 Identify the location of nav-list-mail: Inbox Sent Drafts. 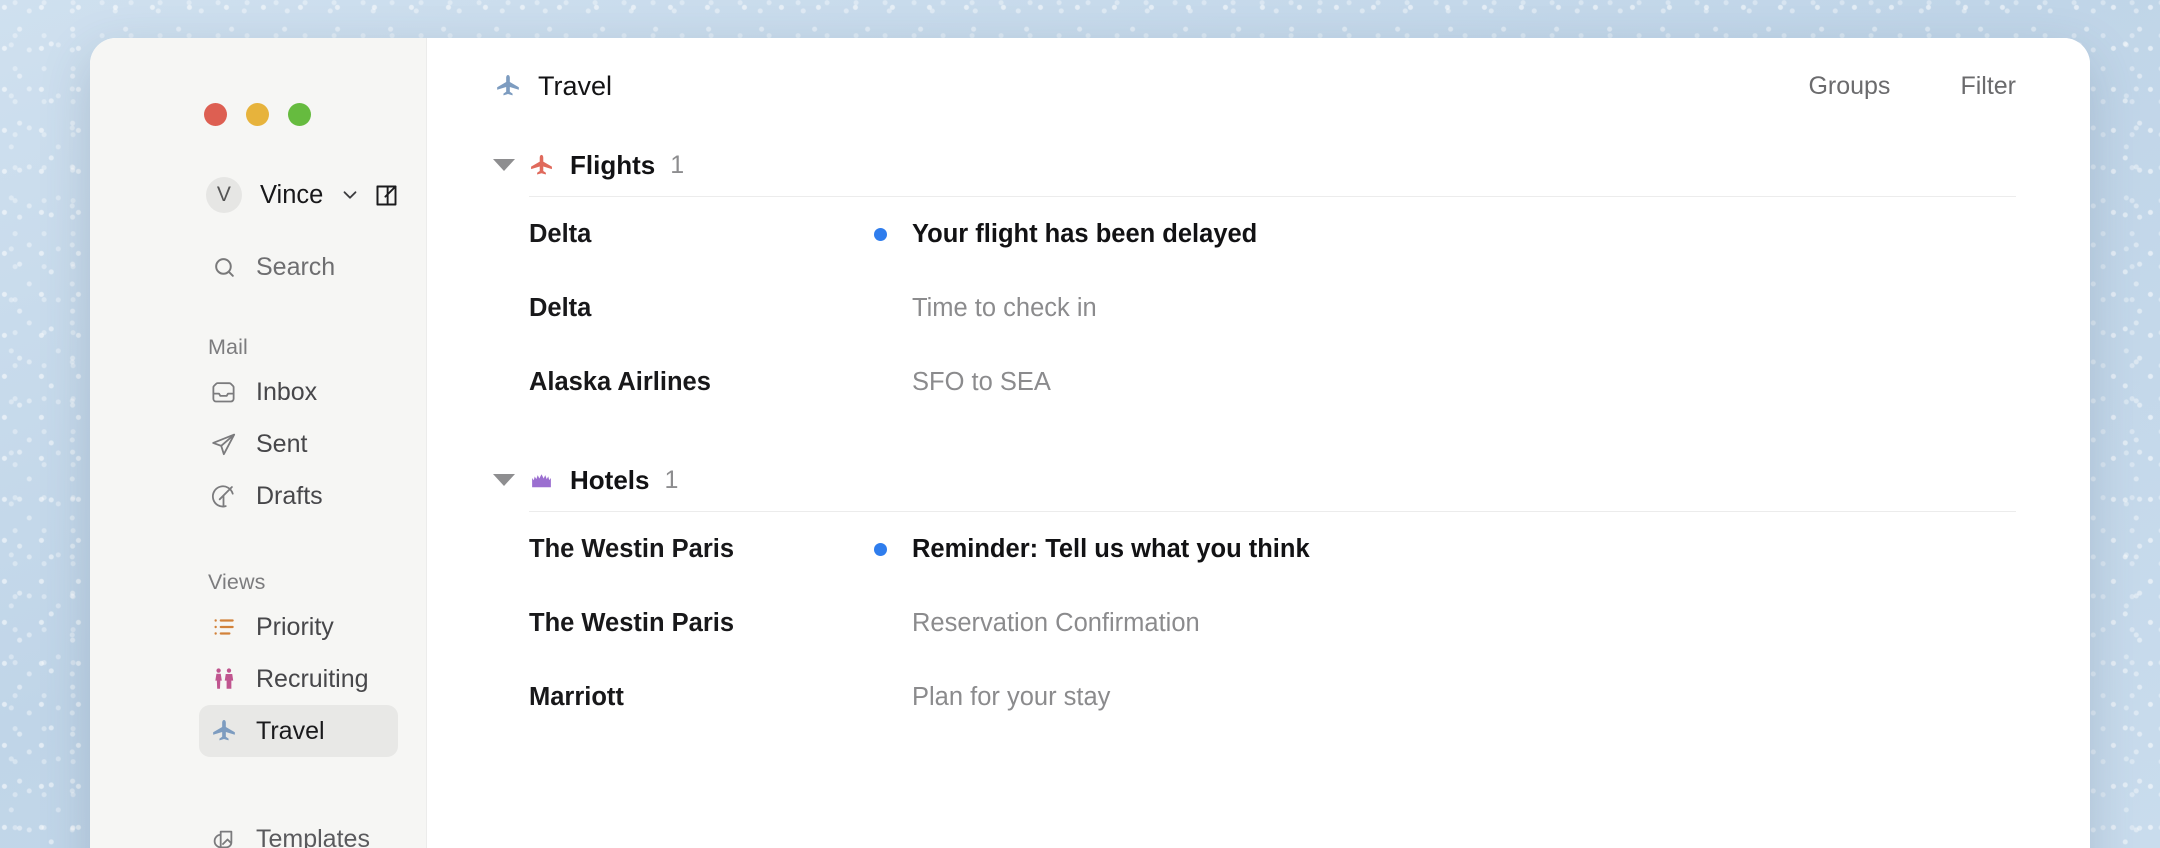
(258, 444).